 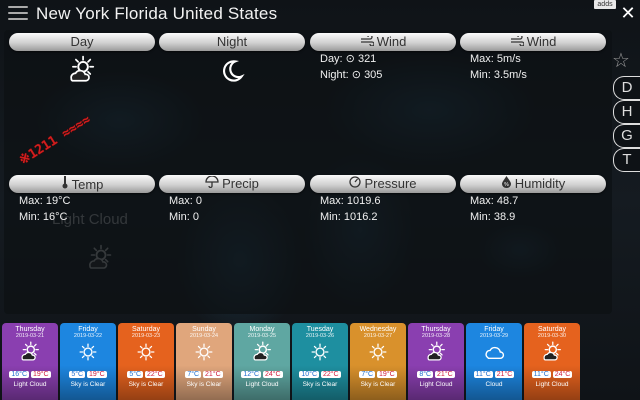 What do you see at coordinates (232, 184) in the screenshot?
I see `card-precip-header: Precip` at bounding box center [232, 184].